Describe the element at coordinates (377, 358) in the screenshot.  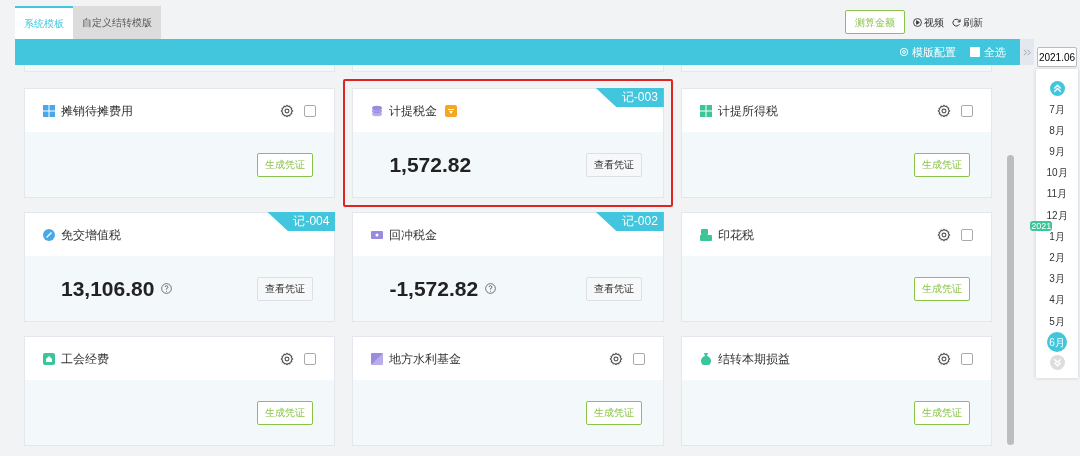
I see `book-icon` at that location.